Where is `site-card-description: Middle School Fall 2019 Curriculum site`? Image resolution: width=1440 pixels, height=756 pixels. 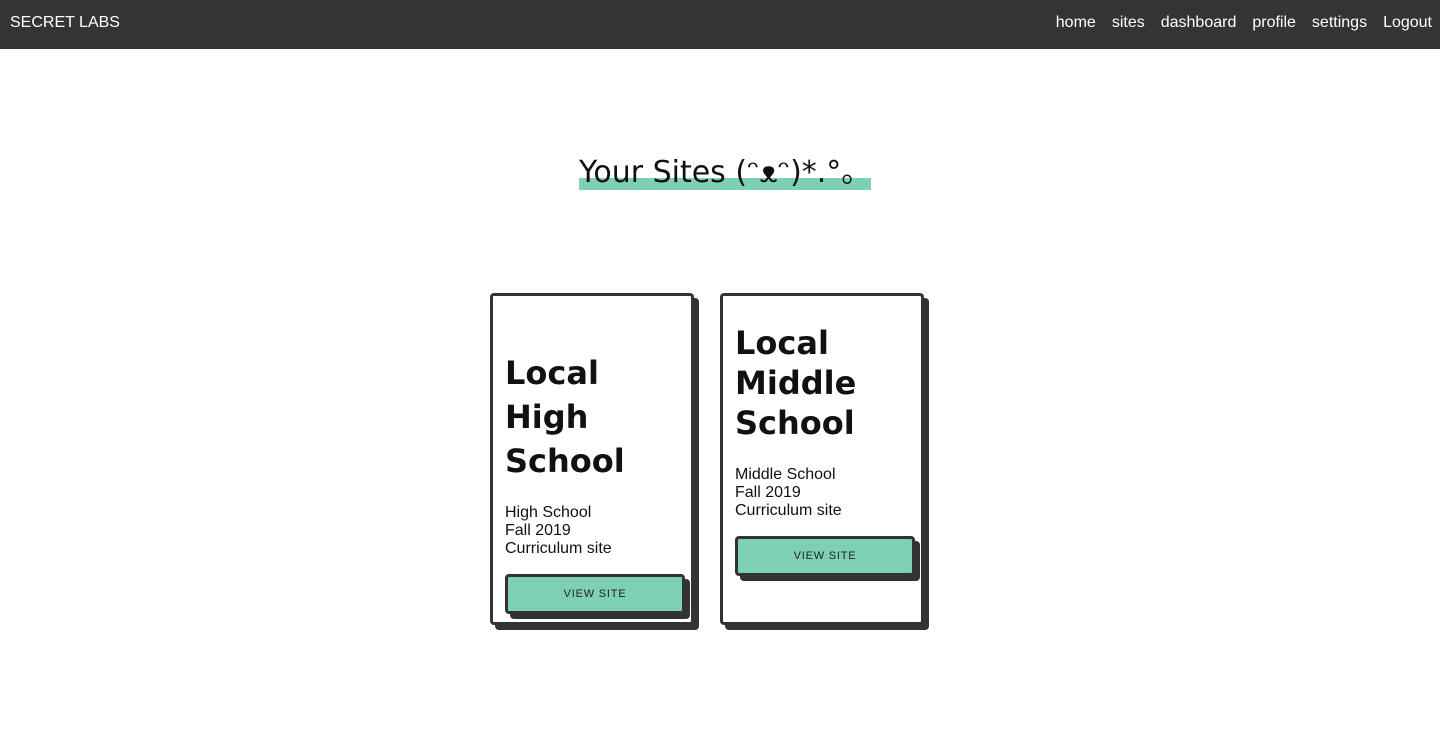
site-card-description: Middle School Fall 2019 Curriculum site is located at coordinates (788, 493).